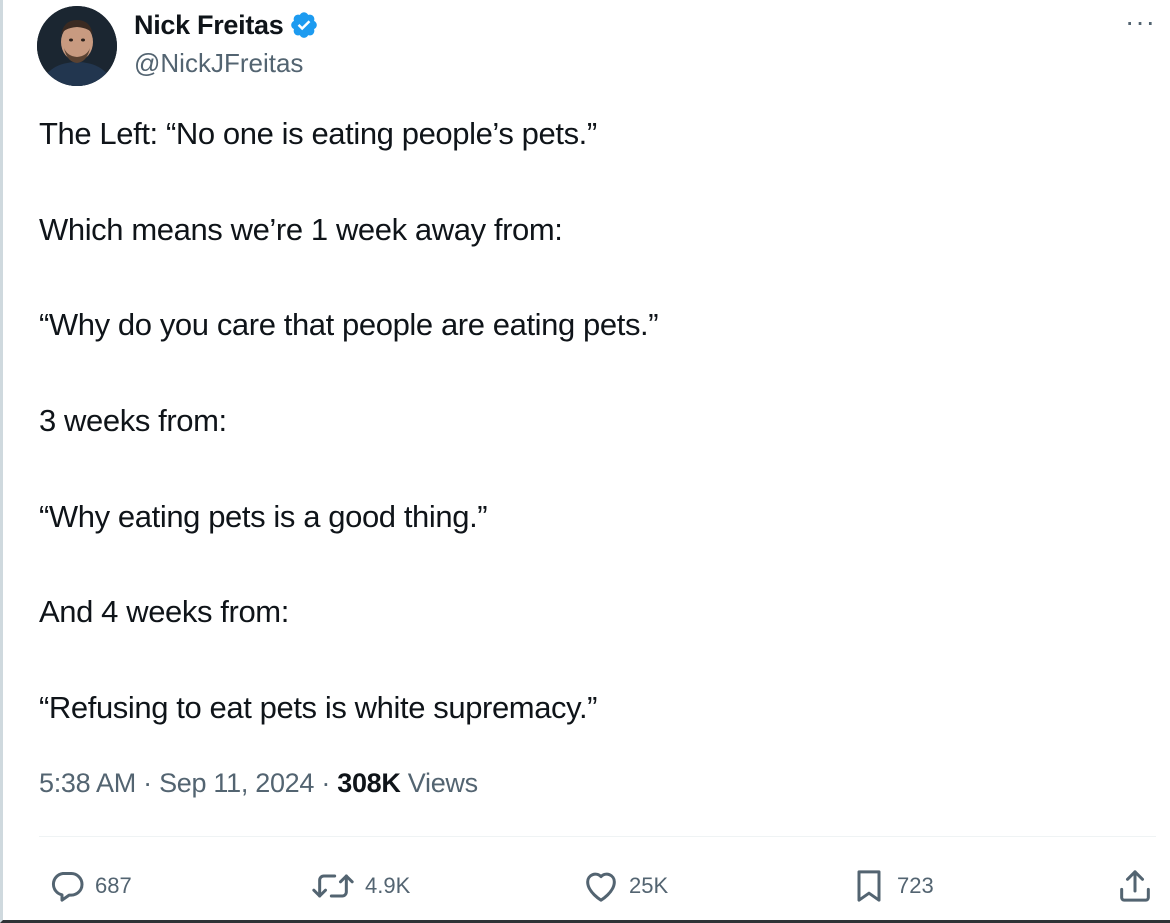 The image size is (1170, 923). Describe the element at coordinates (891, 886) in the screenshot. I see `bookmark-button: 723` at that location.